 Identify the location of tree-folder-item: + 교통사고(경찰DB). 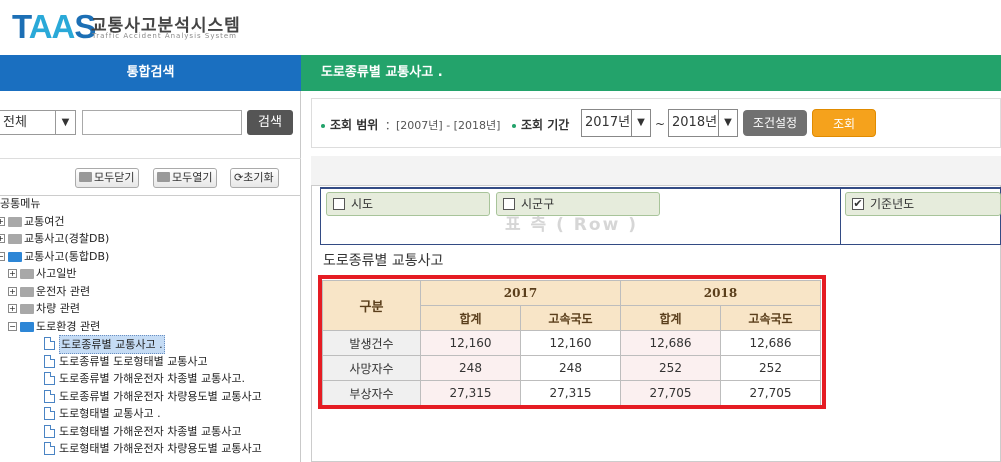
(150, 238).